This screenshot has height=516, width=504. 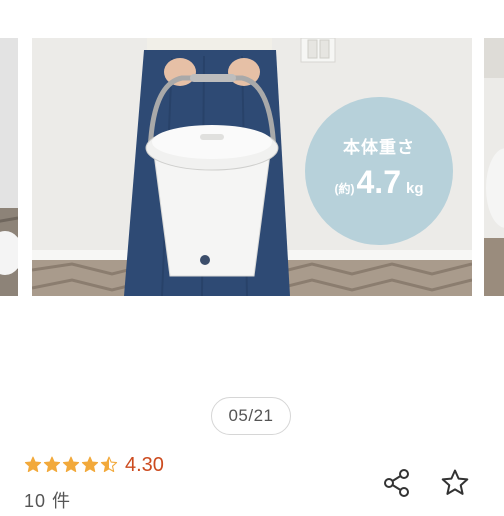 I want to click on badge-title: 本体重さ, so click(x=379, y=147).